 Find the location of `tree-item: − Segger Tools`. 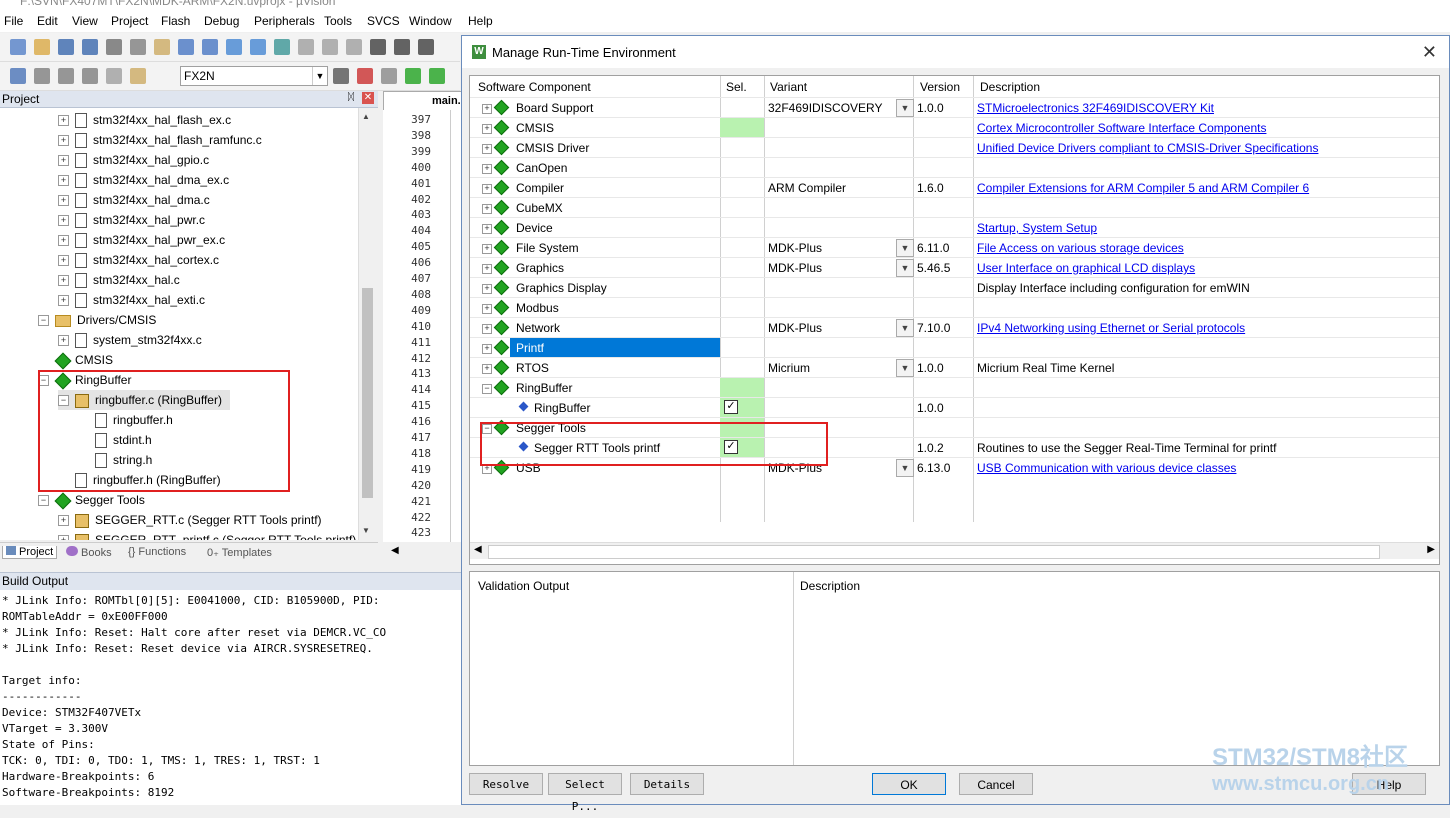

tree-item: − Segger Tools is located at coordinates (95, 500).